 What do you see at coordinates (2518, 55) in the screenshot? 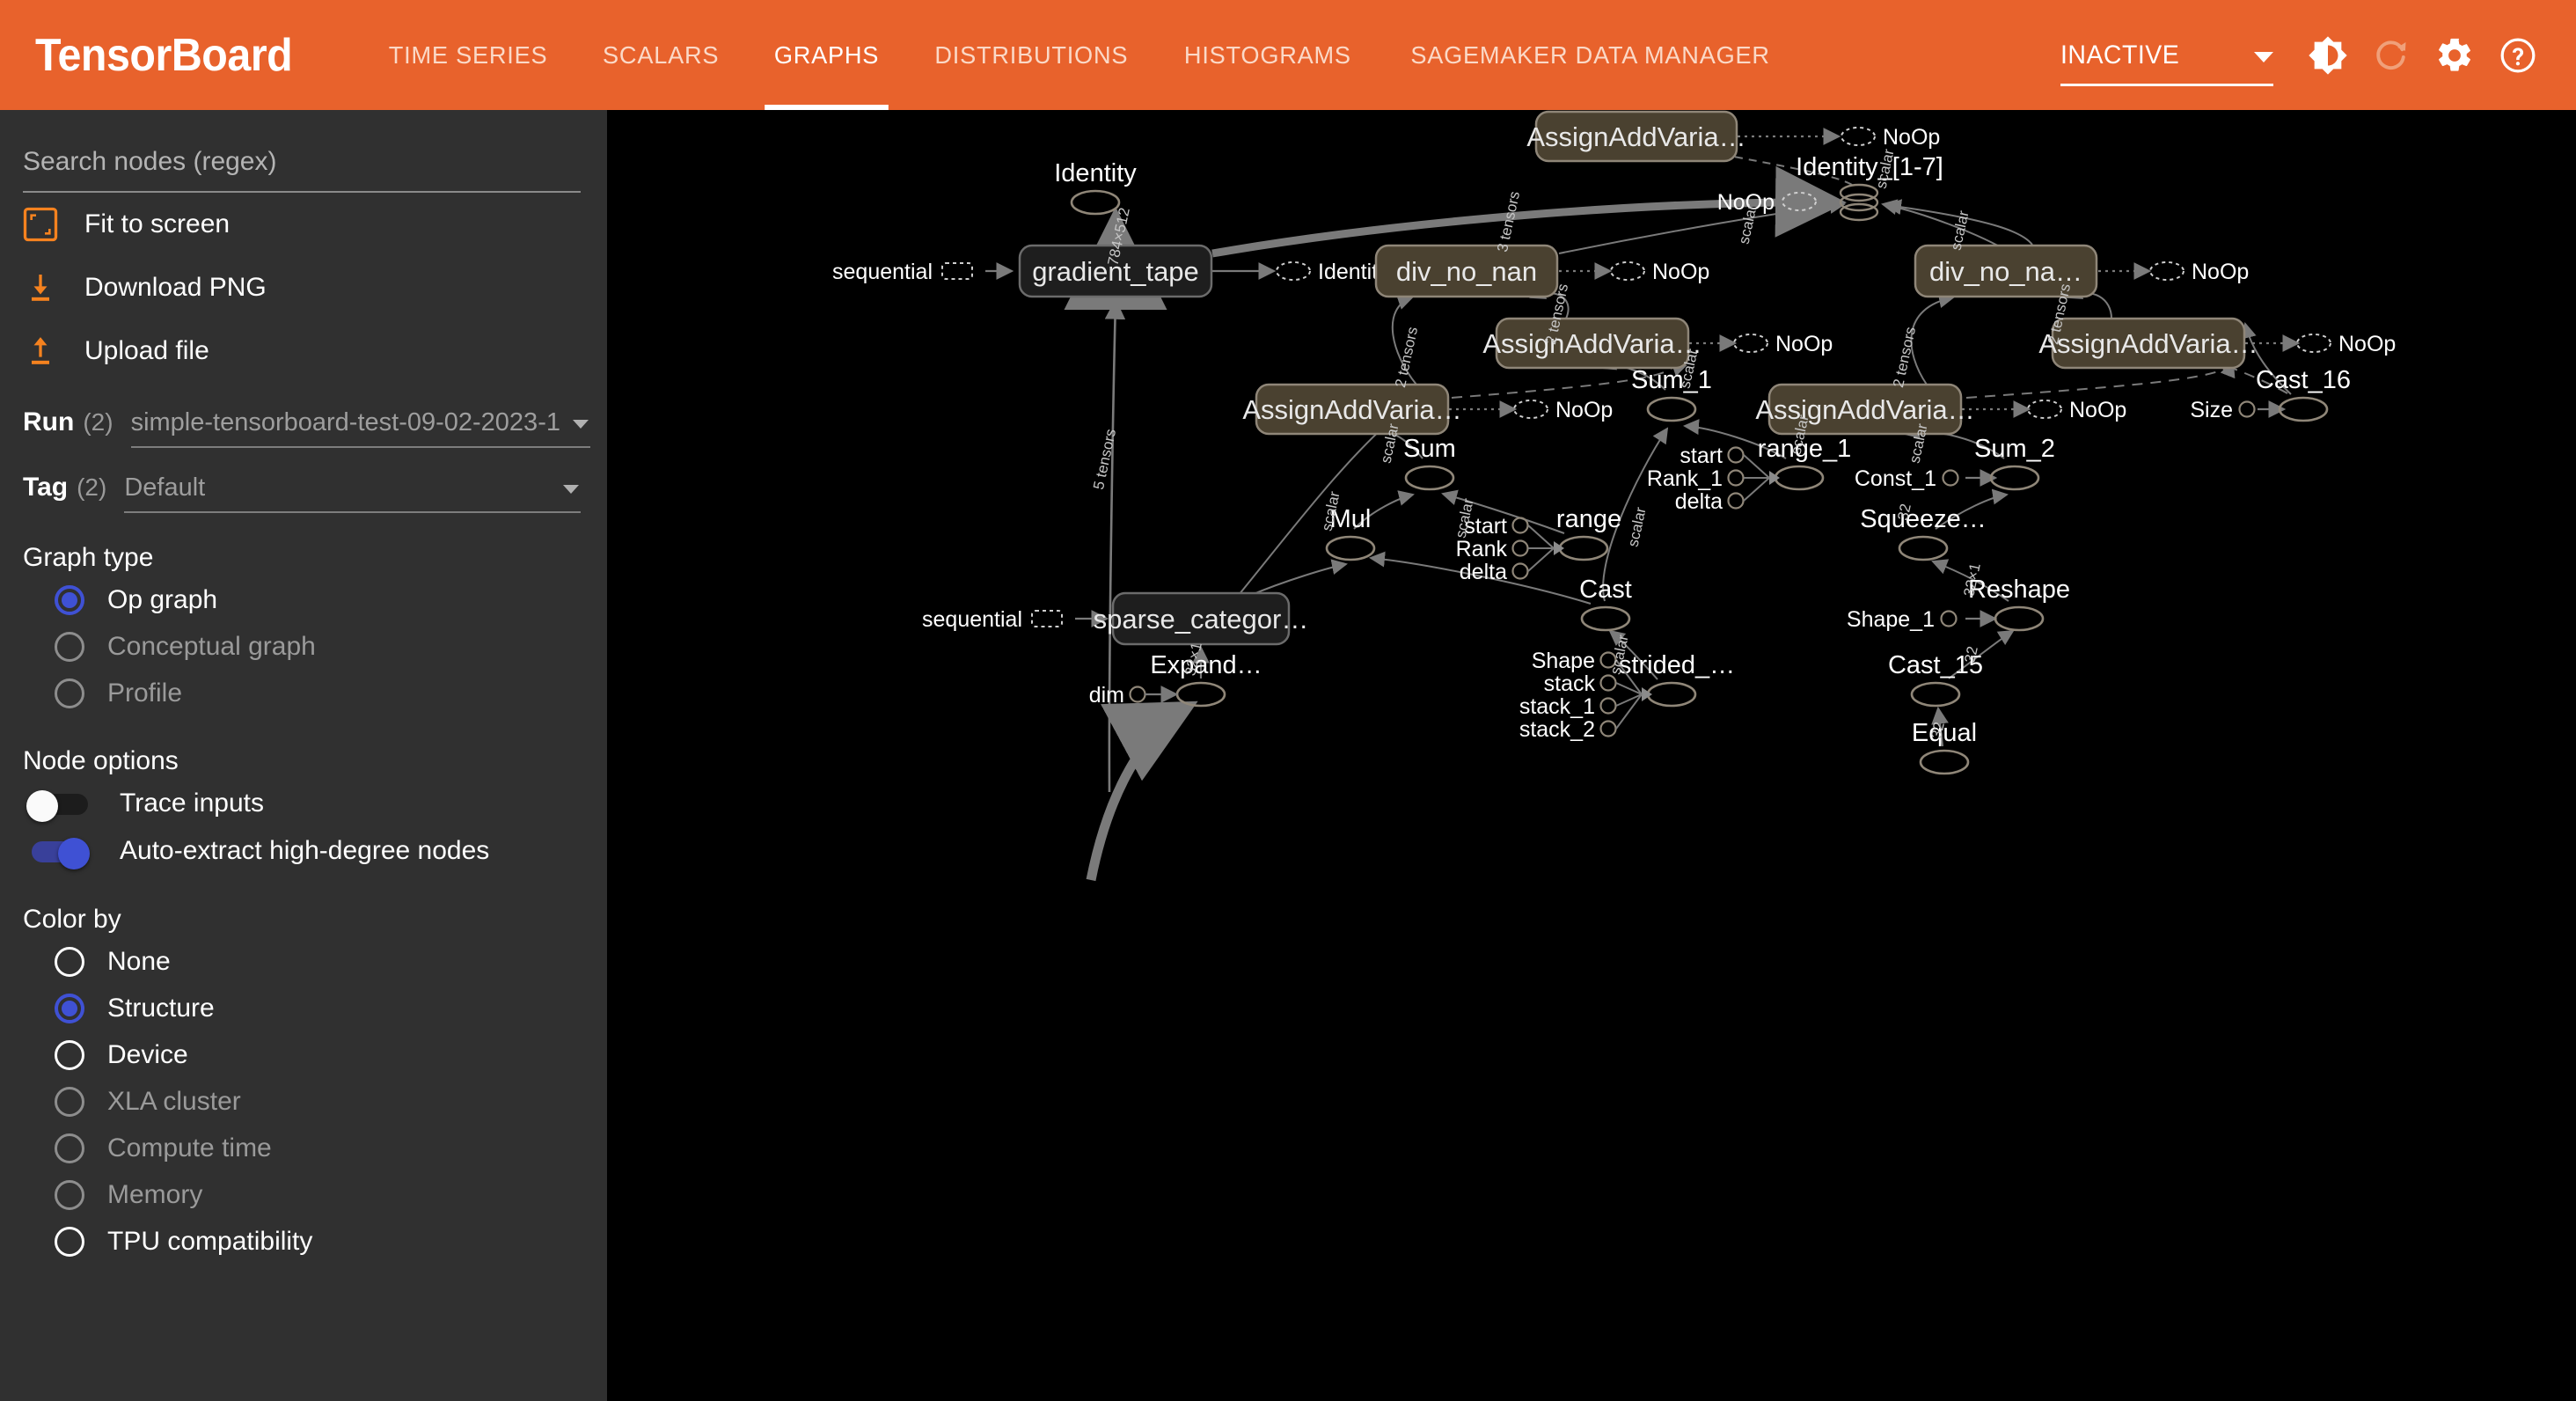
I see `help-icon` at bounding box center [2518, 55].